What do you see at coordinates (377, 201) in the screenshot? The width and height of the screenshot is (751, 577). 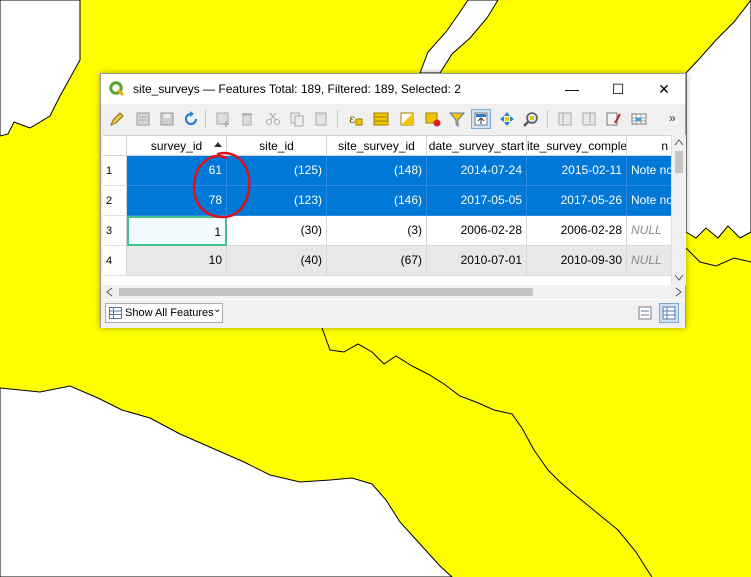 I see `table-cell-site-survey-id: (146)` at bounding box center [377, 201].